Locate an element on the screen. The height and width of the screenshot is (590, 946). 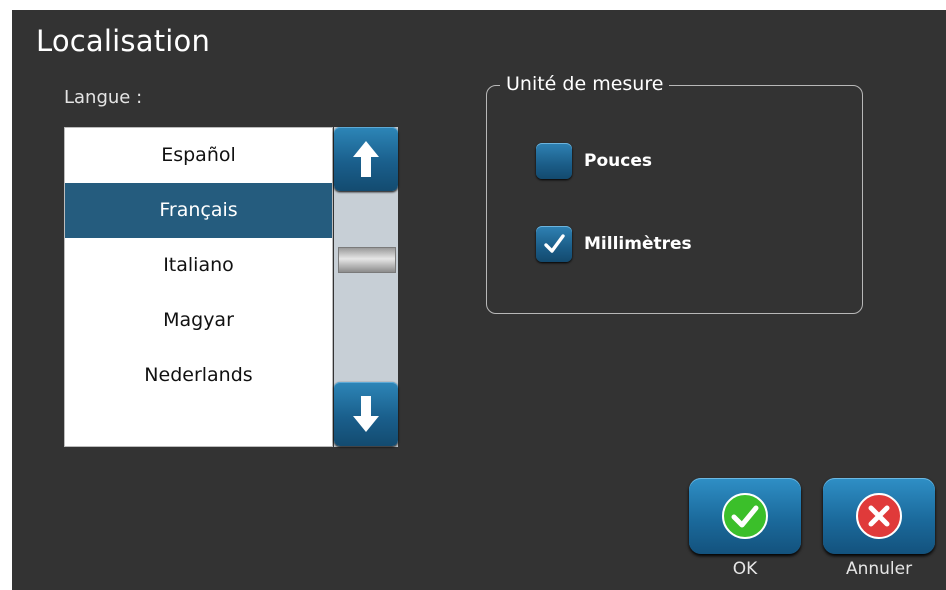
cancel-button is located at coordinates (879, 516).